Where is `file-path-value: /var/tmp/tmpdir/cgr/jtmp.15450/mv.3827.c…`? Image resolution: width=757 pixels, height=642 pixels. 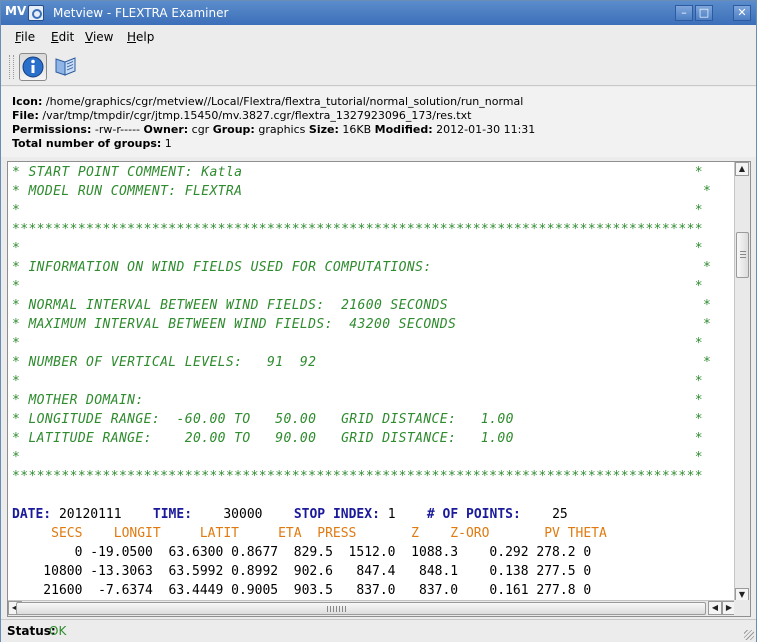 file-path-value: /var/tmp/tmpdir/cgr/jtmp.15450/mv.3827.c… is located at coordinates (257, 115).